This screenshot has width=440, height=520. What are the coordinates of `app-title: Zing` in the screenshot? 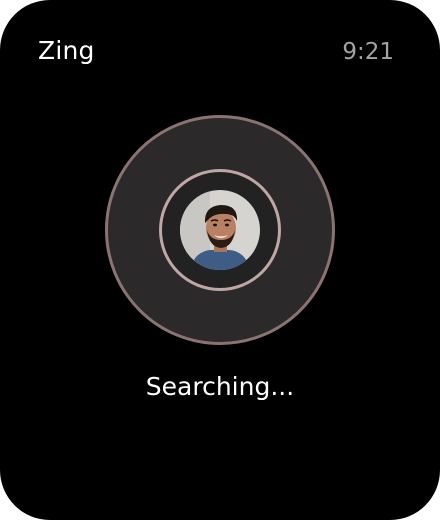 It's located at (66, 50).